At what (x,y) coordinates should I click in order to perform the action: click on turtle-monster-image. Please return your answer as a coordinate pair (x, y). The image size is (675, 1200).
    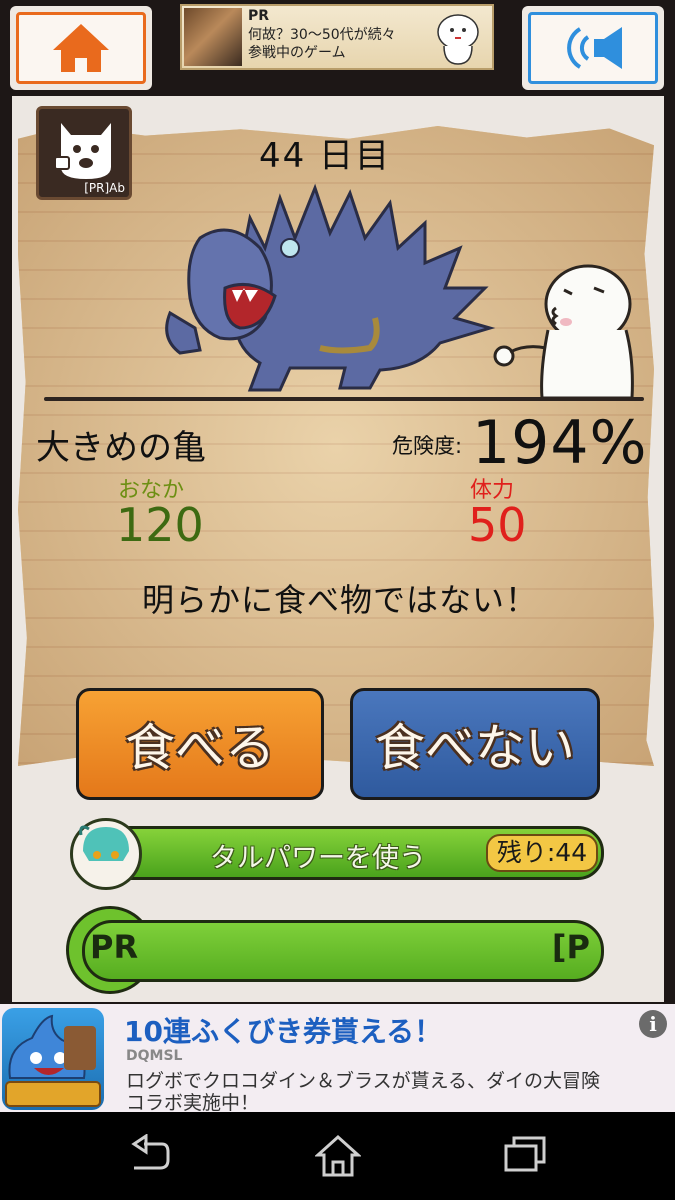
    Looking at the image, I should click on (330, 287).